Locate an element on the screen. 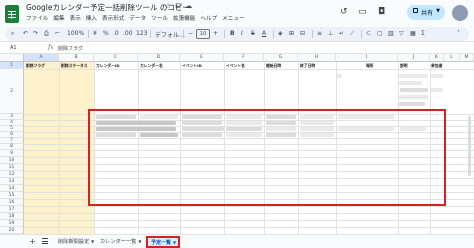  column-header-e: E is located at coordinates (202, 58).